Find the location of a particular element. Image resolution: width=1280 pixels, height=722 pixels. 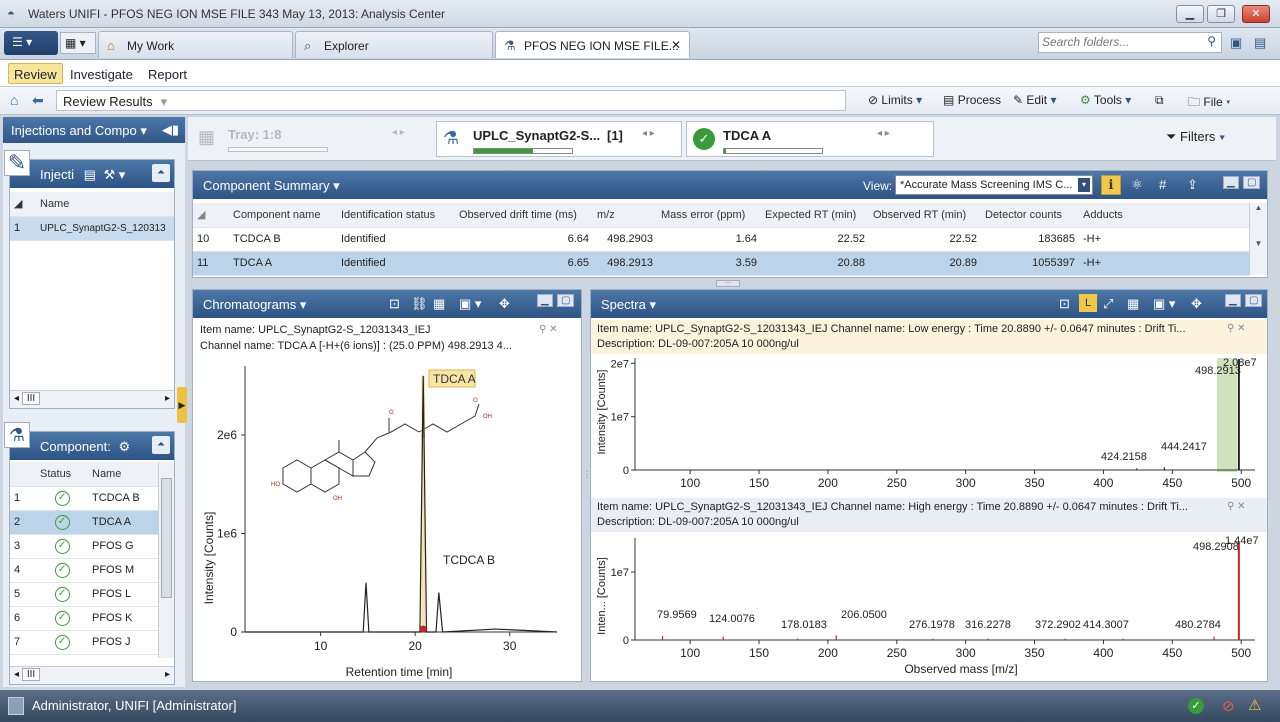

injections-collapse-icon: ⏶ is located at coordinates (161, 173).